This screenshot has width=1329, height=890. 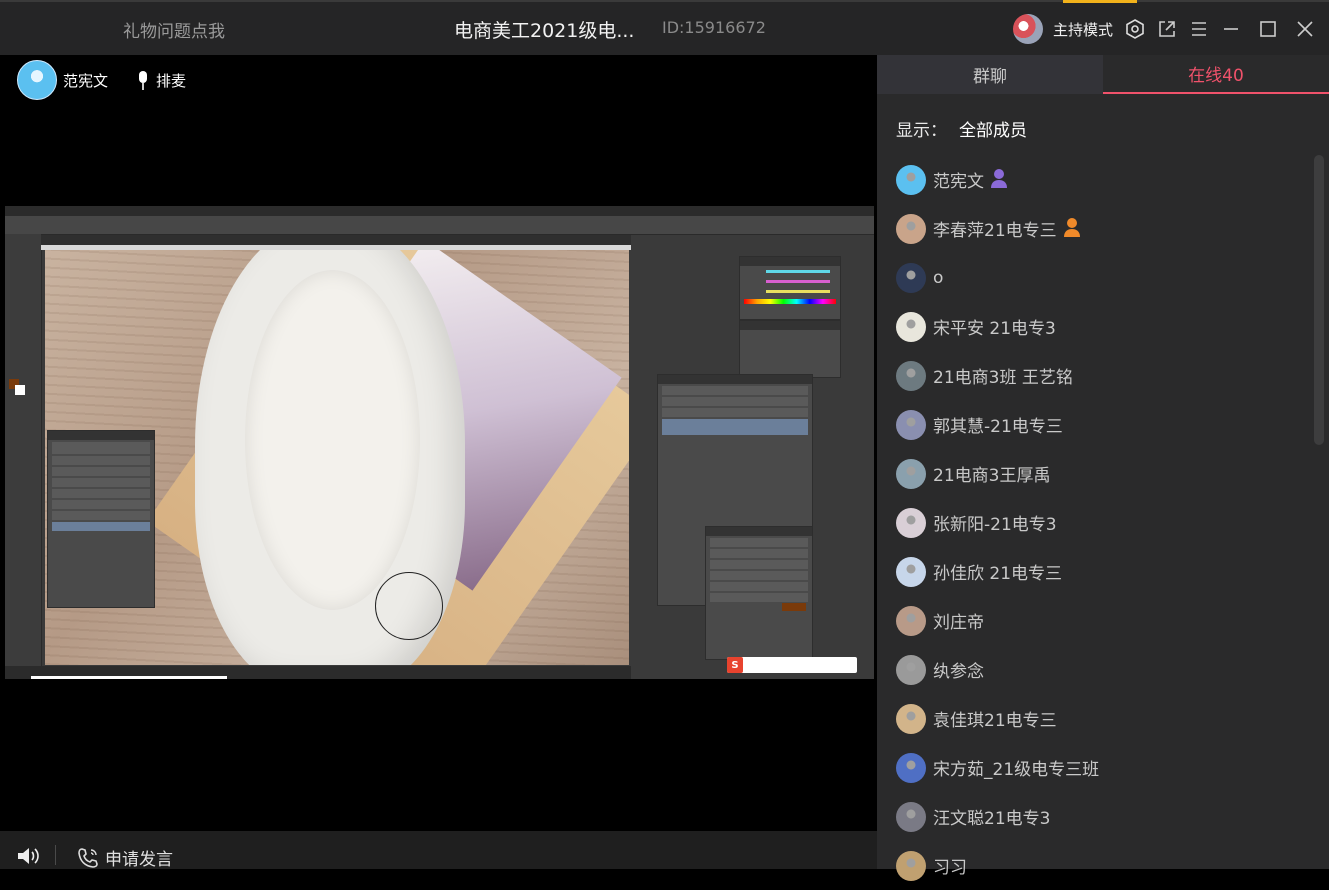 I want to click on ps-background-swatch, so click(x=20, y=390).